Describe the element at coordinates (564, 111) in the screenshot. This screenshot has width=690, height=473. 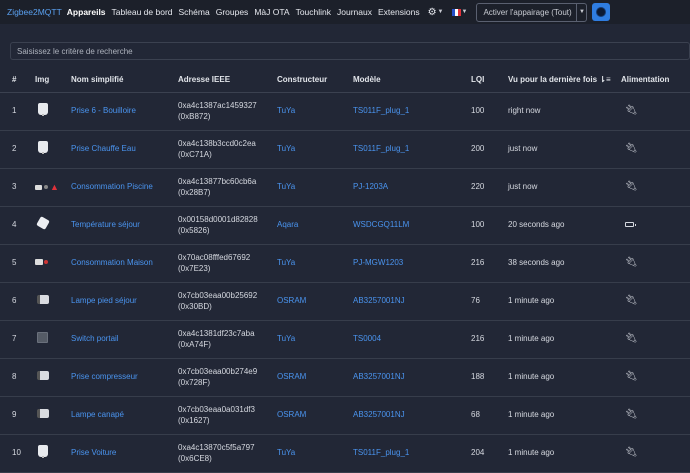
I see `cell-last-seen: right now` at that location.